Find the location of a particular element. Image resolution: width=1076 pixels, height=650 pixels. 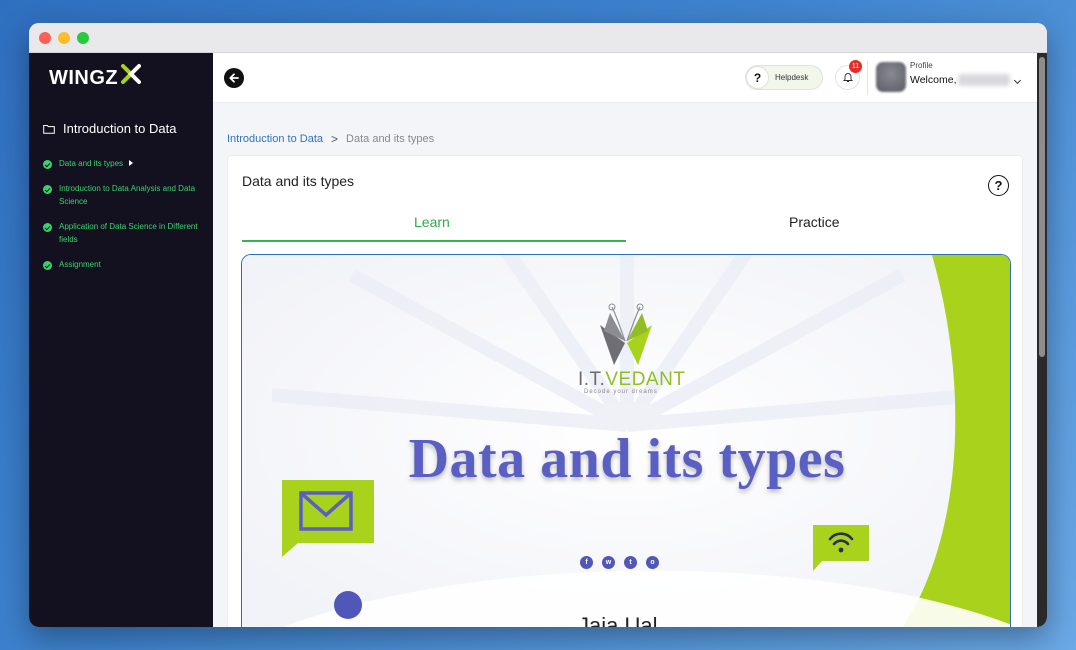

profile-label: Profile is located at coordinates (921, 65).